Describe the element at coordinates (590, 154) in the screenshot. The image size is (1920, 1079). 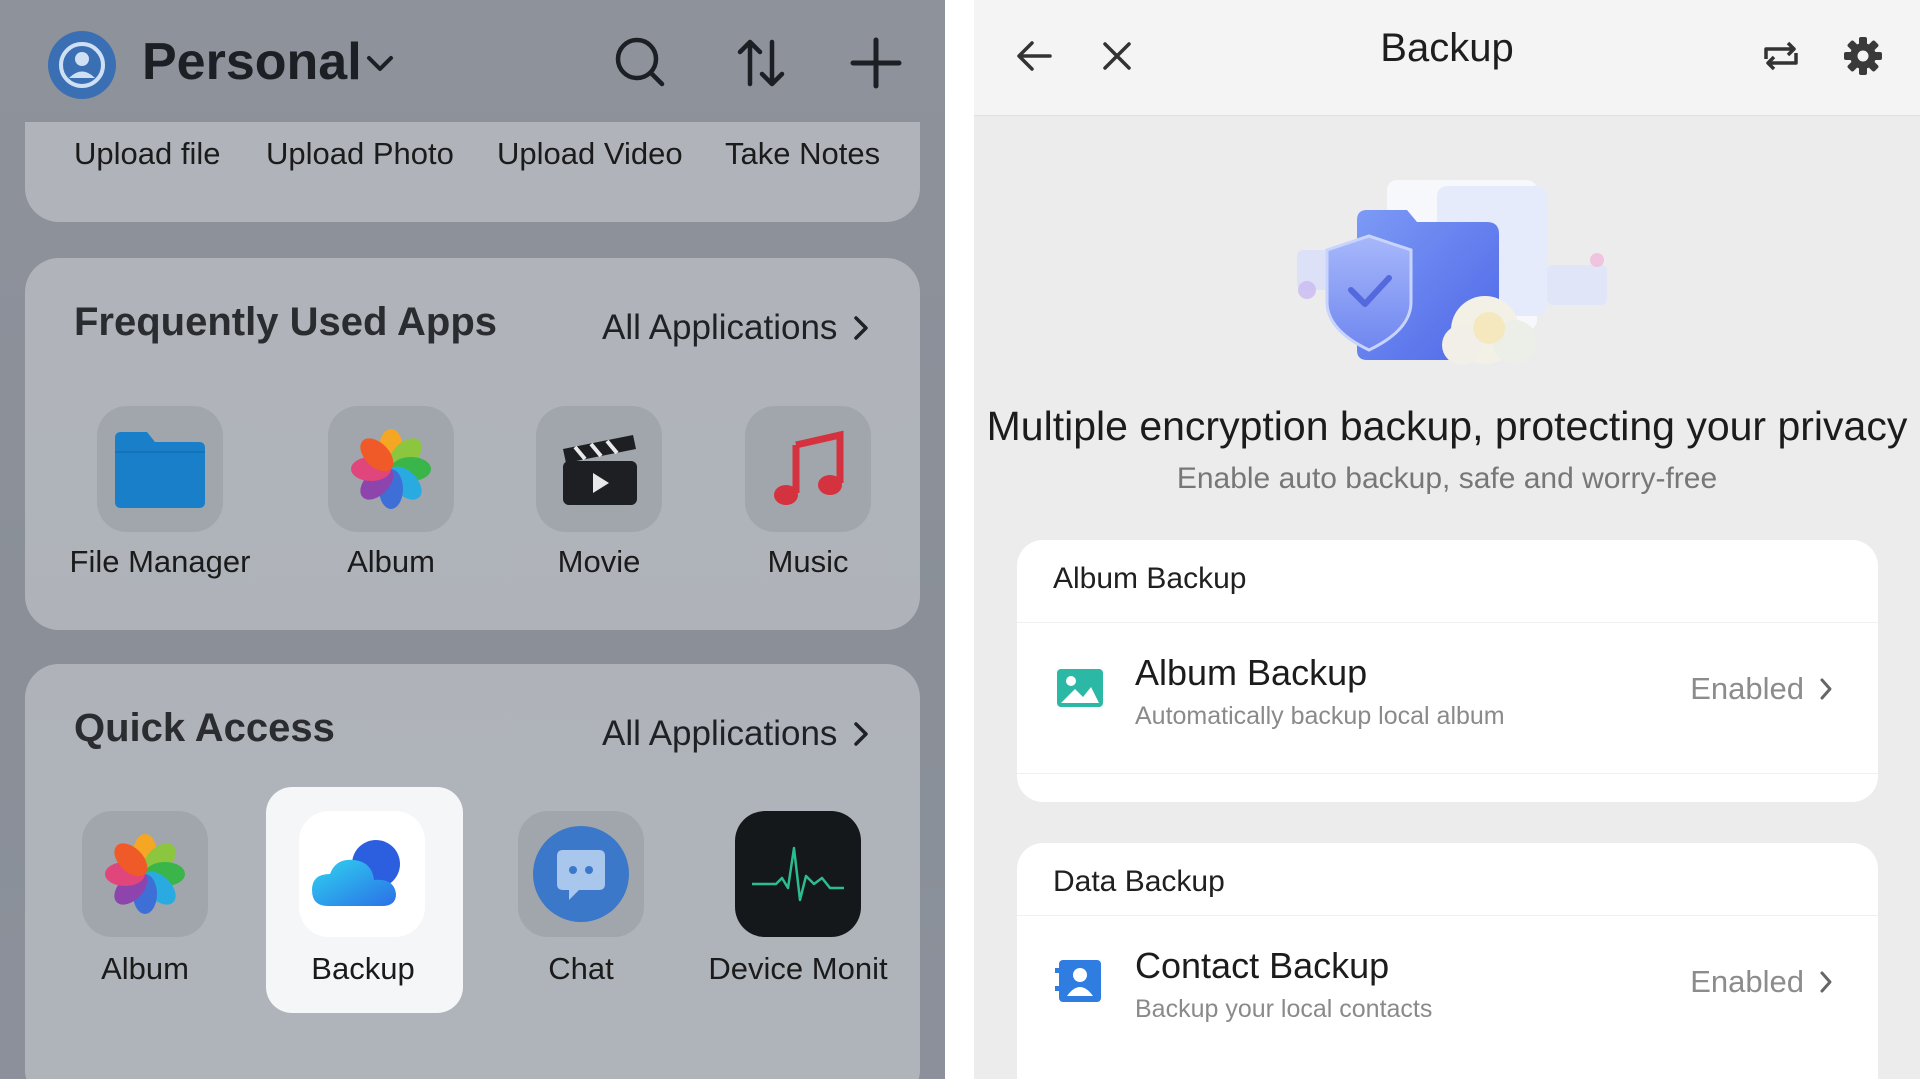
I see `upload-video-button: Upload Video` at that location.